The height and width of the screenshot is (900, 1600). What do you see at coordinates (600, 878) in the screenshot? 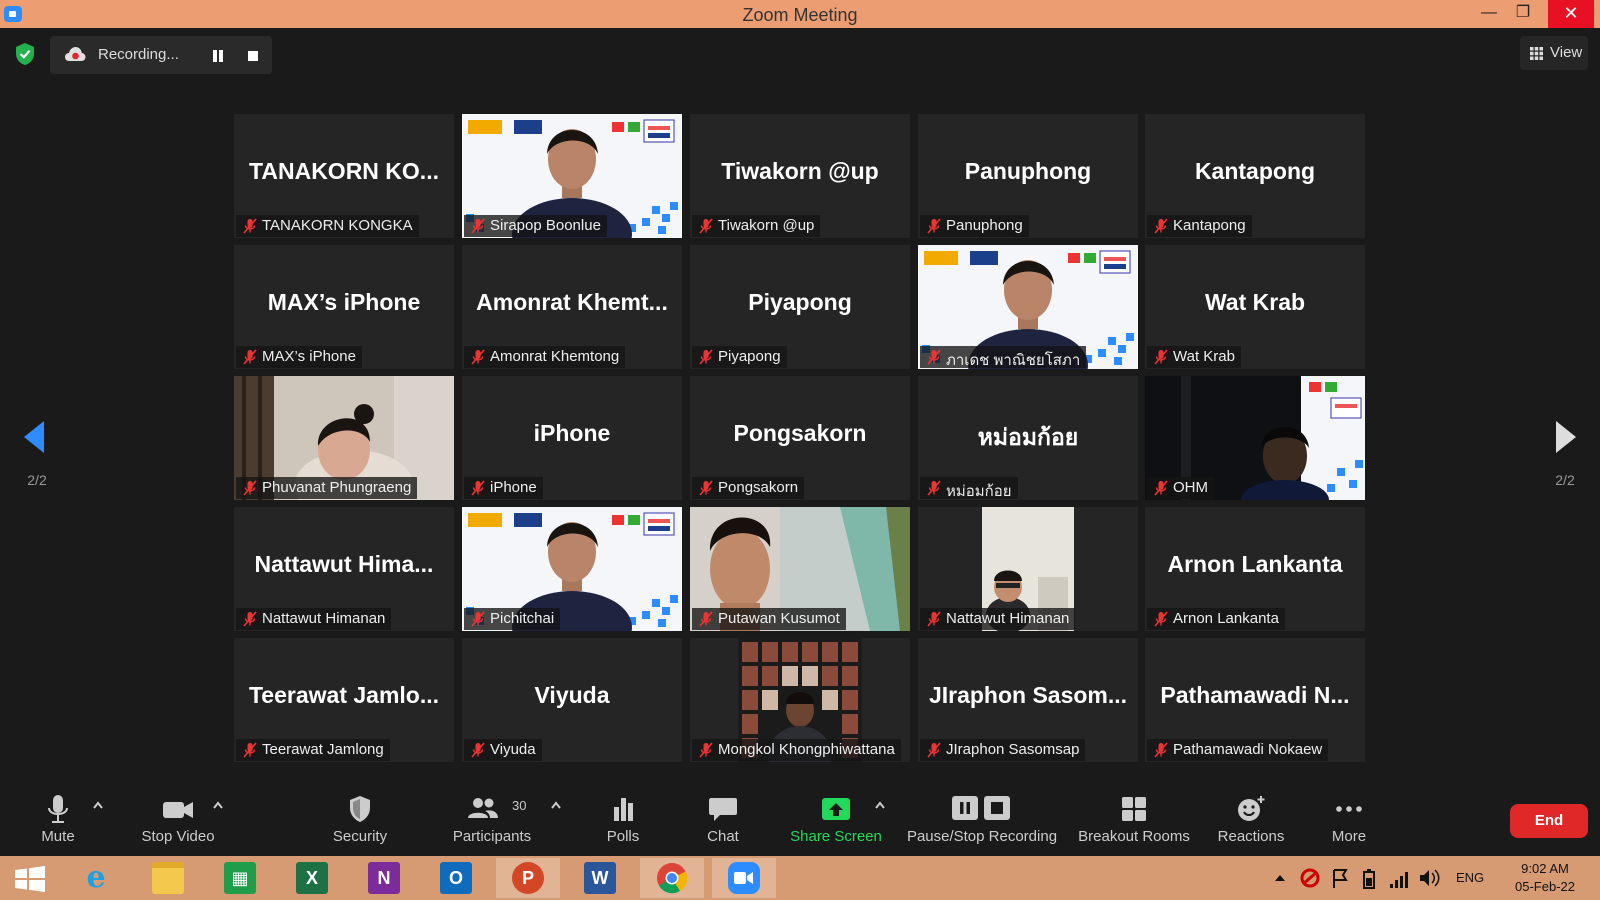
I see `taskbar-word: W` at bounding box center [600, 878].